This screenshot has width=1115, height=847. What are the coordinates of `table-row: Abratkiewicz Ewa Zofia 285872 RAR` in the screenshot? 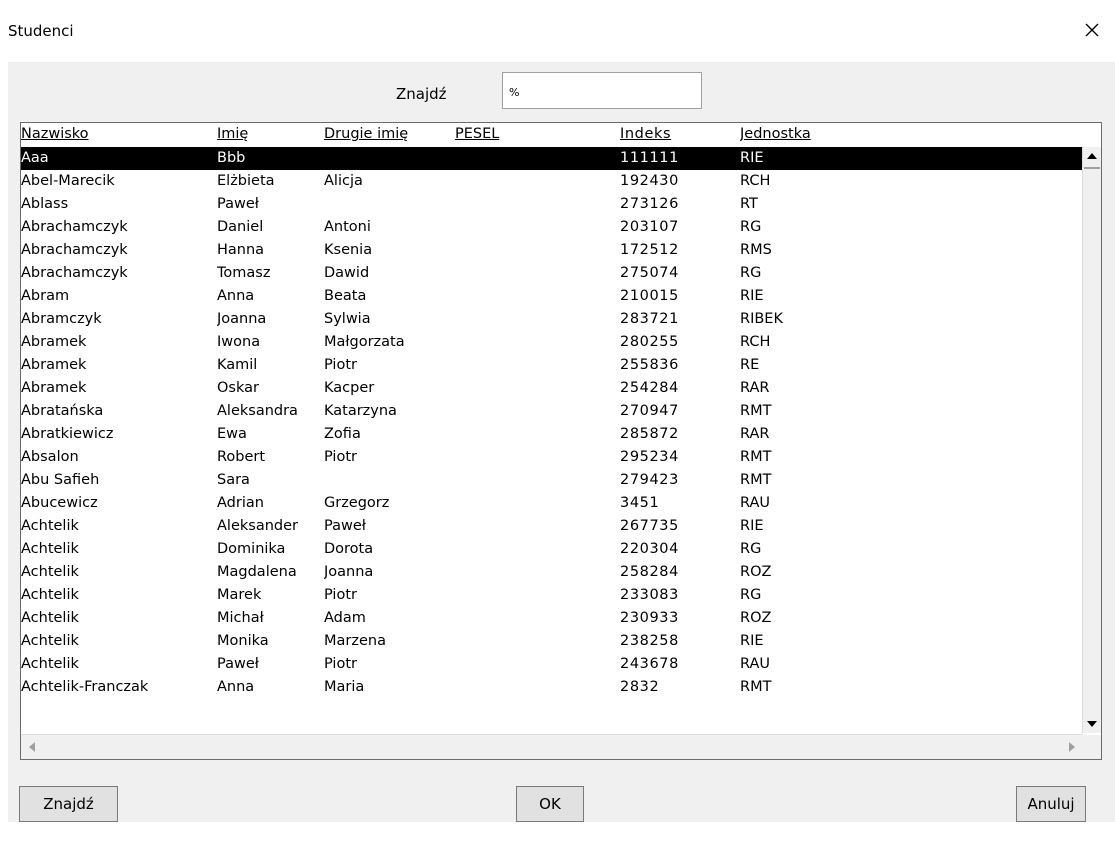 It's located at (552, 434).